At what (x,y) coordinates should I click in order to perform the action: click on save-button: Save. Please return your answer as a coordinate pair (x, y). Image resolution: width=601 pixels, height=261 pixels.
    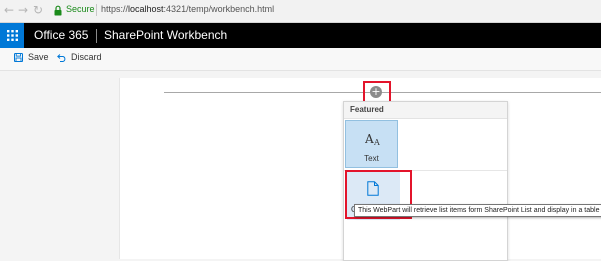
    Looking at the image, I should click on (31, 57).